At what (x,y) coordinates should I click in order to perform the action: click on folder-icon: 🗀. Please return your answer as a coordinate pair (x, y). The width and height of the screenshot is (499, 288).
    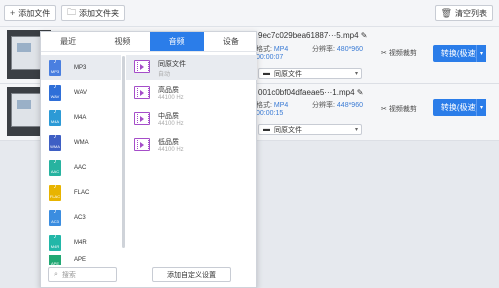
    Looking at the image, I should click on (72, 12).